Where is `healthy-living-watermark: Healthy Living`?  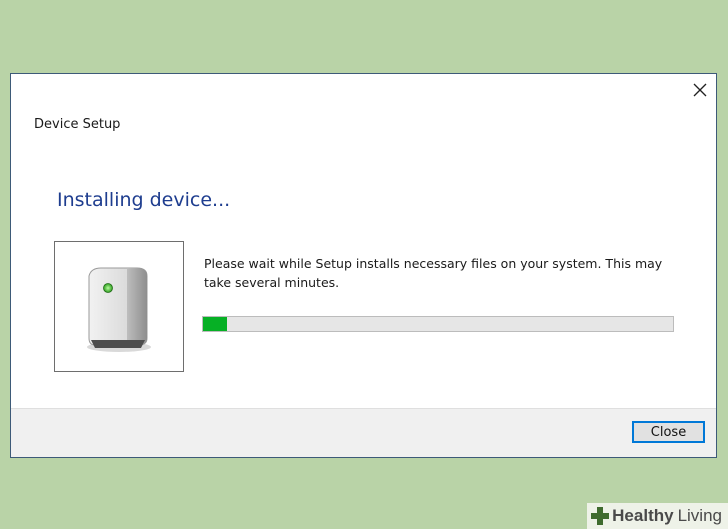 healthy-living-watermark: Healthy Living is located at coordinates (657, 516).